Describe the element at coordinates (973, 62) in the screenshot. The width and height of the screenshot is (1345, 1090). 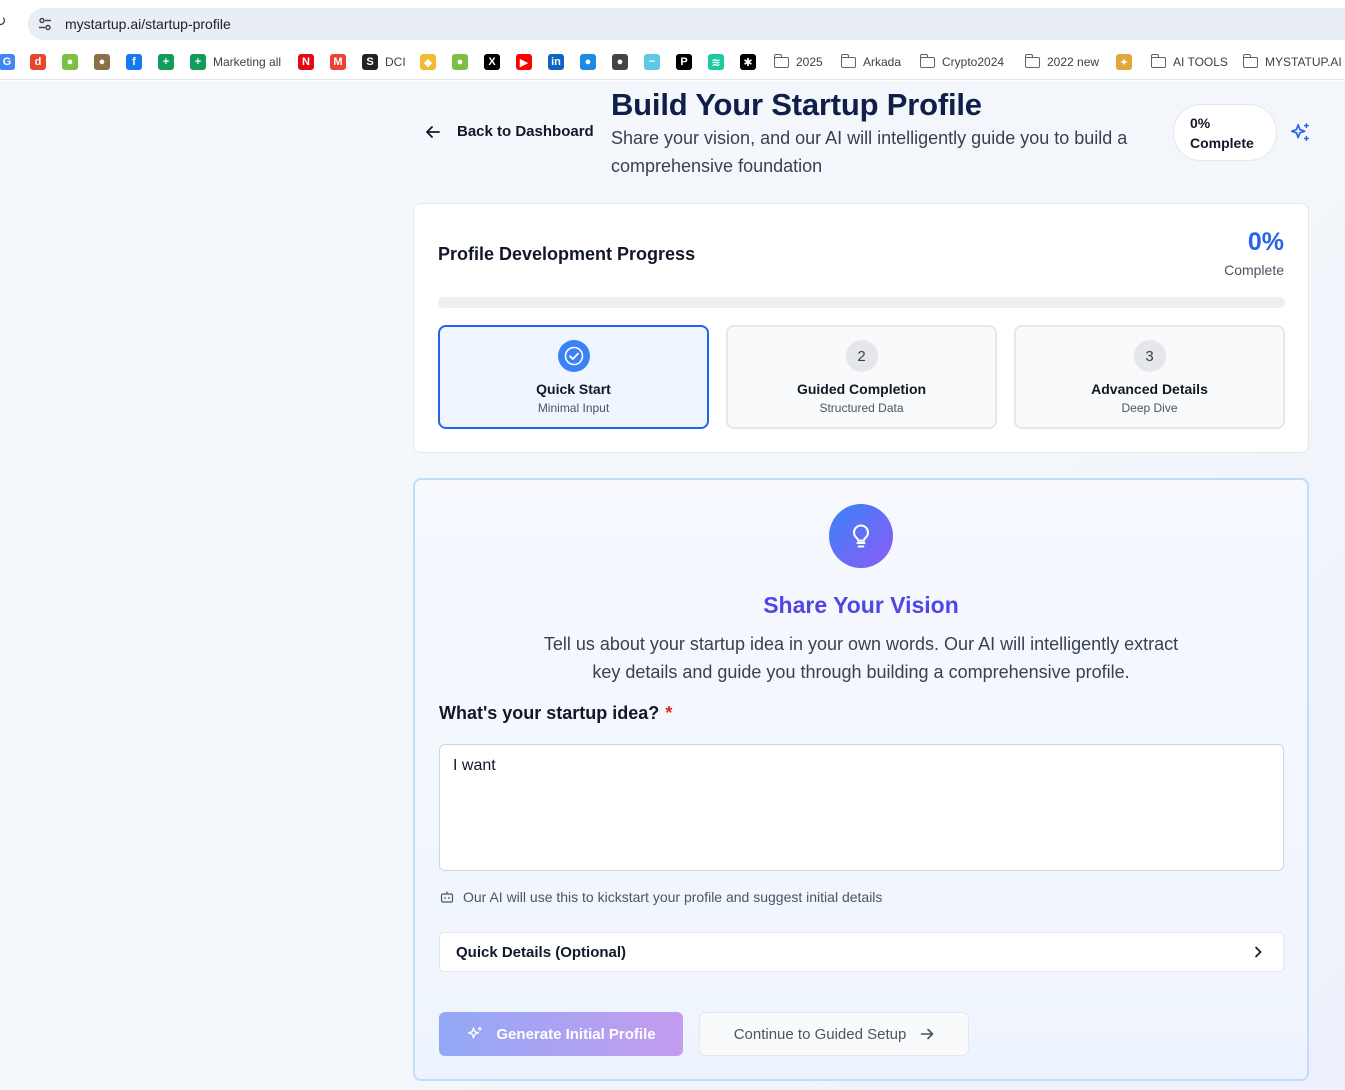
I see `bookmark-label: Crypto2024` at that location.